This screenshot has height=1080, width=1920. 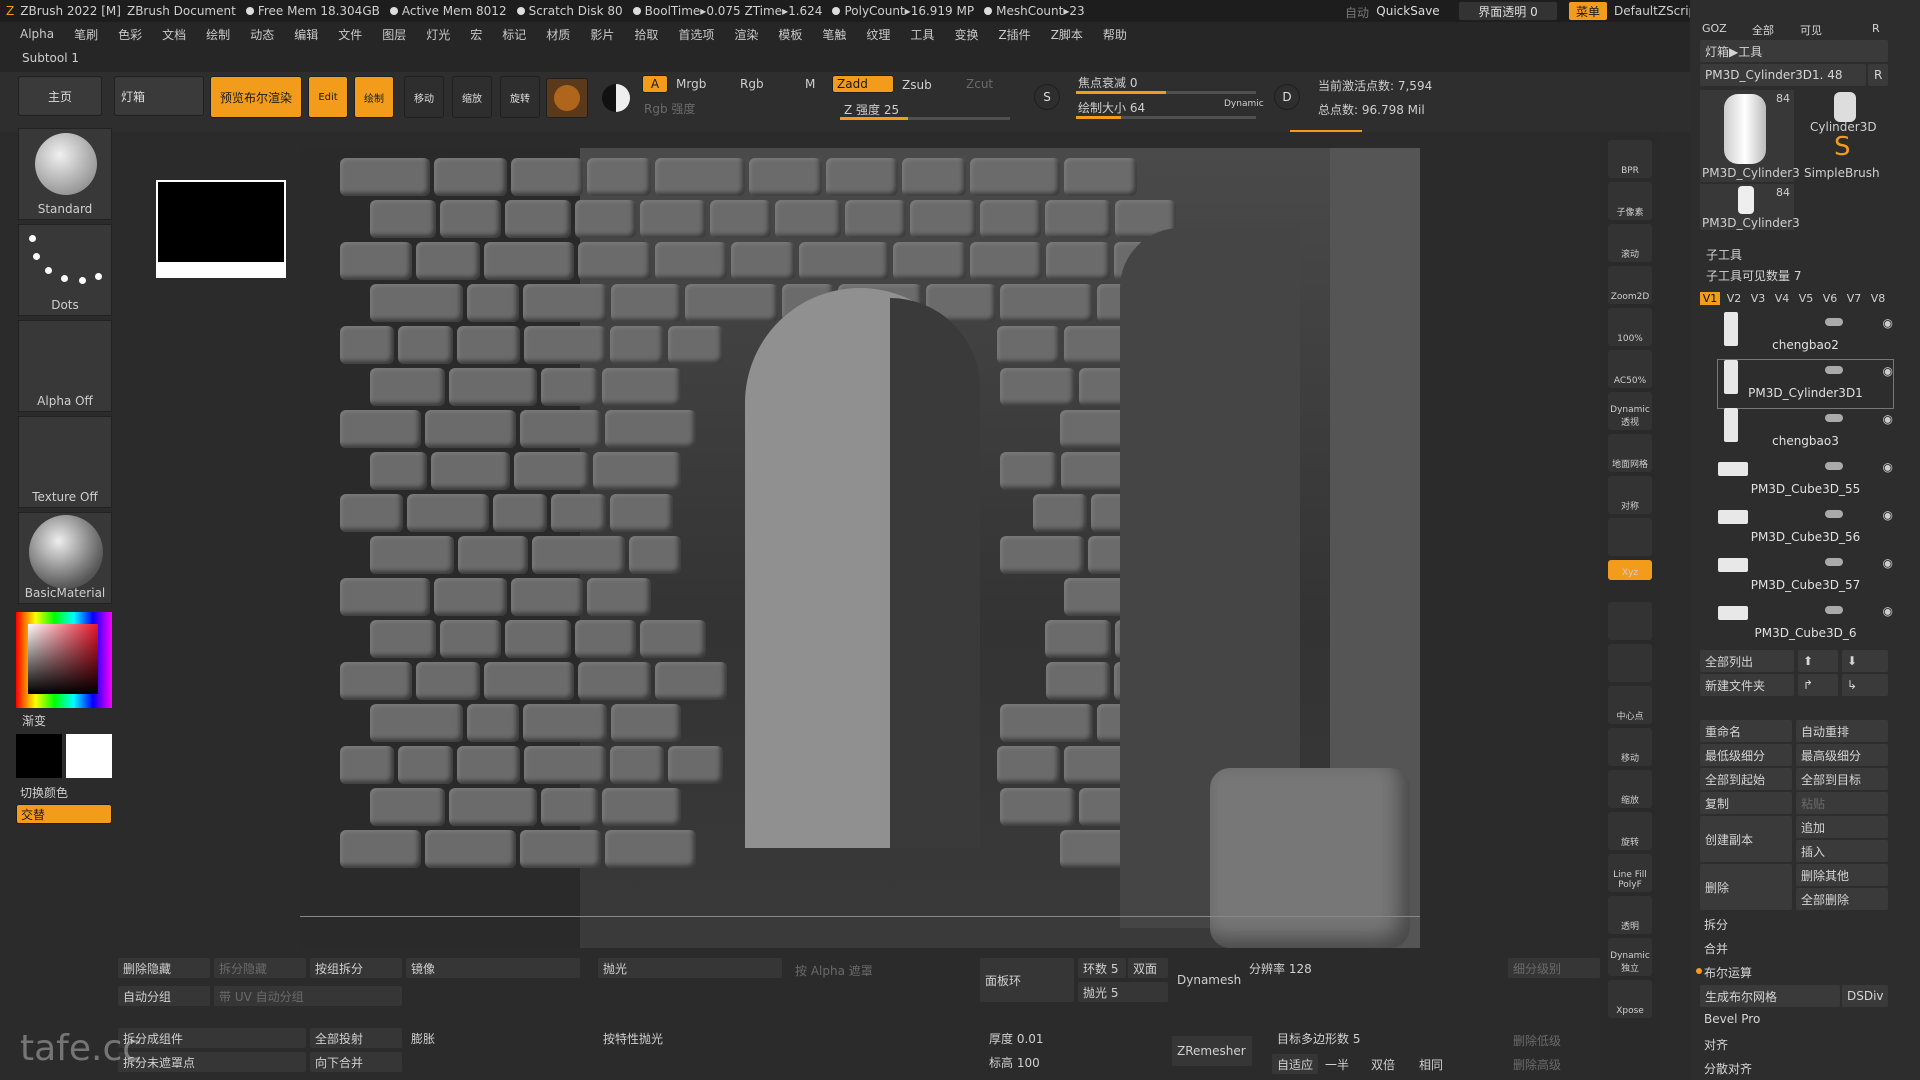 I want to click on feature-polish-slider: 按特性抛光, so click(x=690, y=1038).